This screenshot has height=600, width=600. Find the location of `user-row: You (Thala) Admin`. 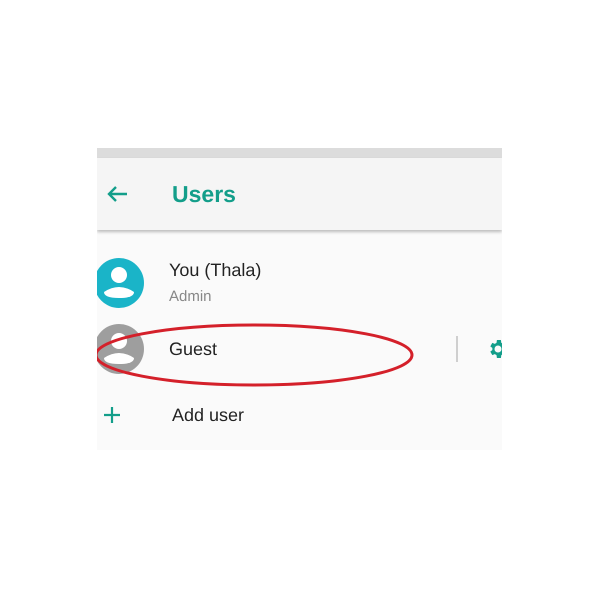

user-row: You (Thala) Admin is located at coordinates (299, 283).